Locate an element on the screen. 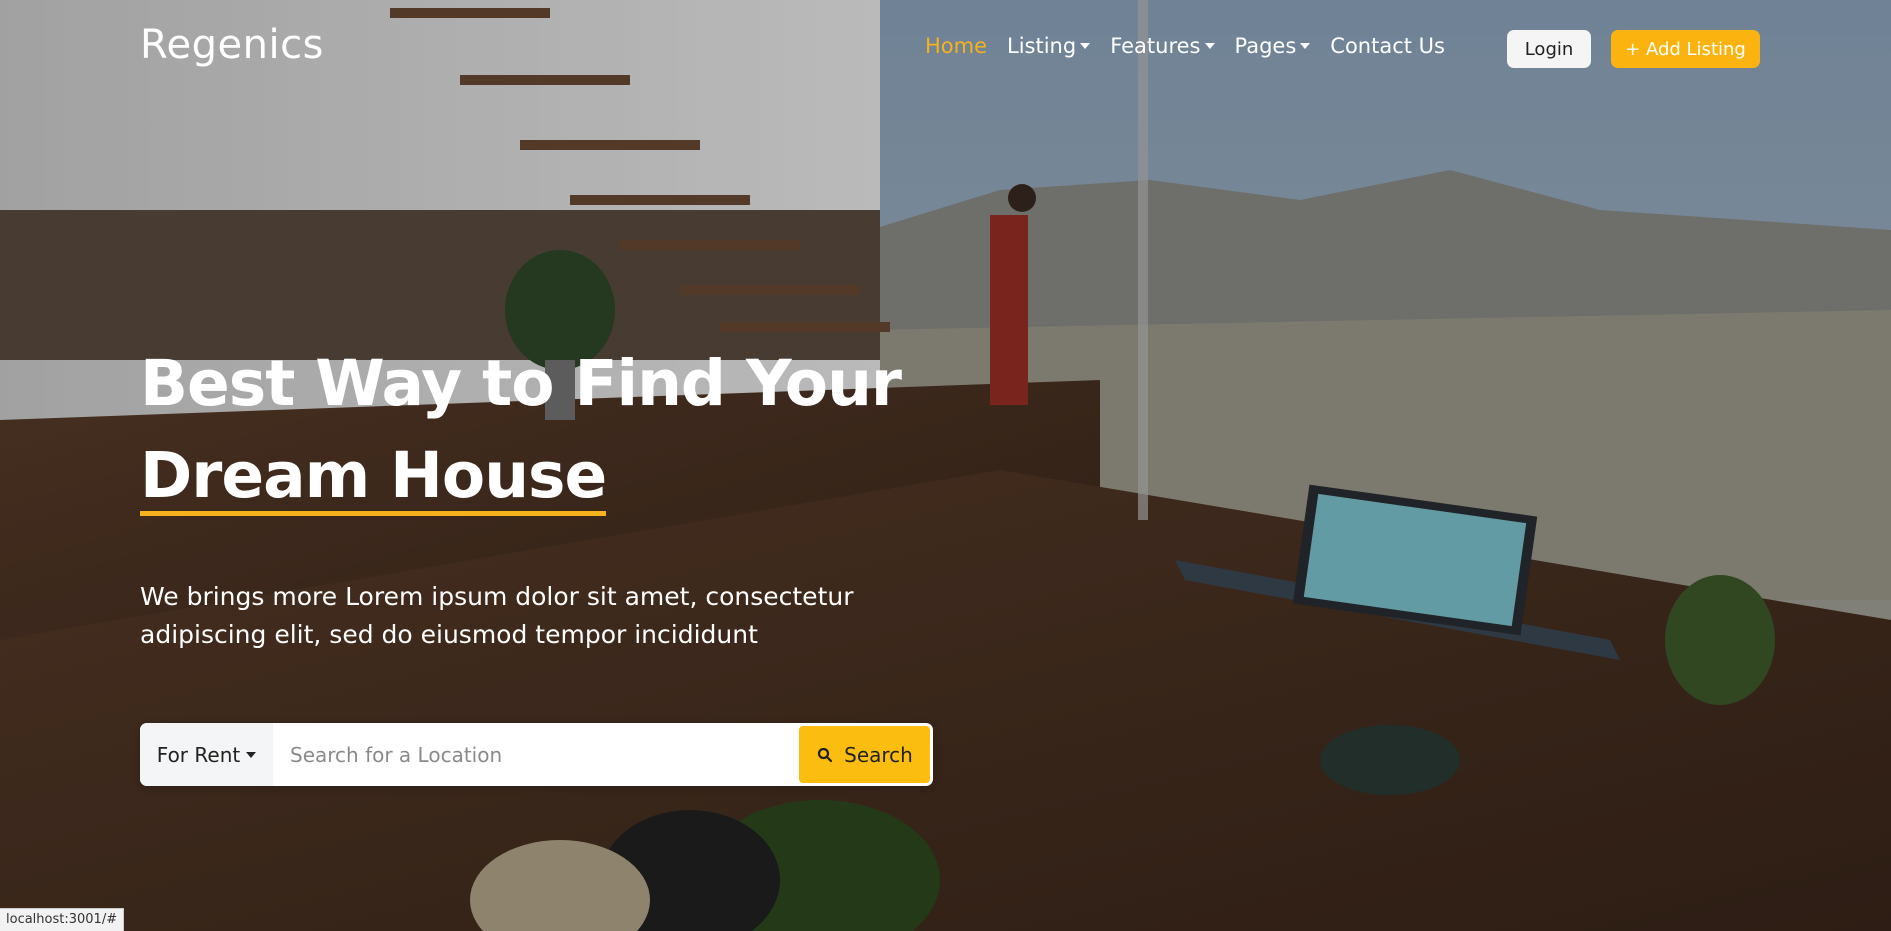  nav-item-label: Features is located at coordinates (1155, 46).